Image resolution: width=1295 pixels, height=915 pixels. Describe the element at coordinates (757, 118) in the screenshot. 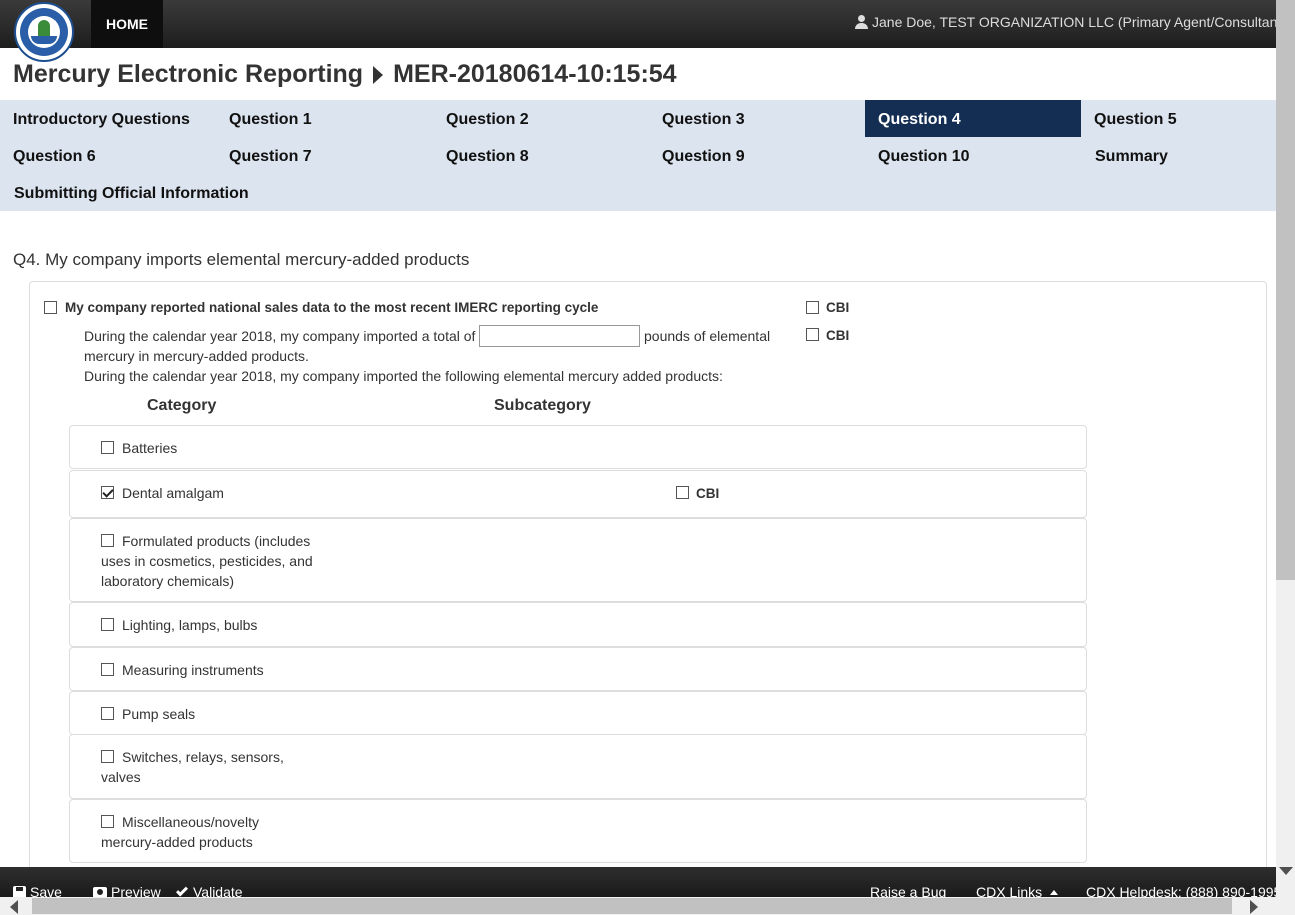

I see `nav-question-3: Question 3` at that location.